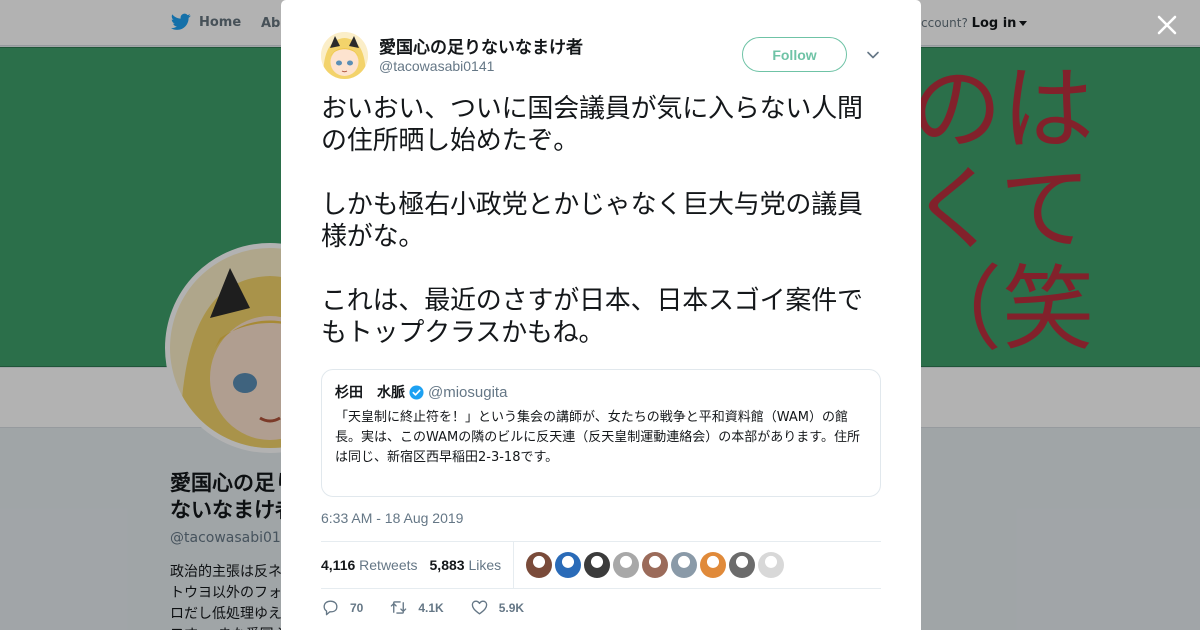  Describe the element at coordinates (873, 55) in the screenshot. I see `chevron-down-icon` at that location.